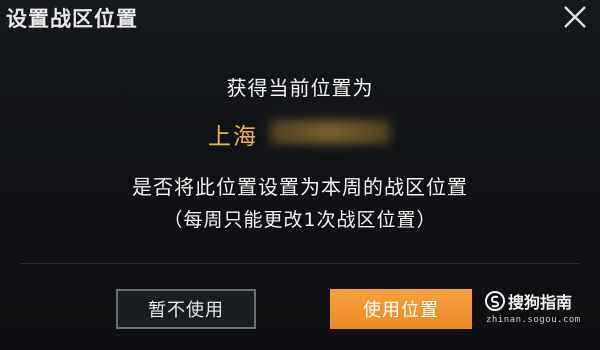 This screenshot has height=350, width=600. Describe the element at coordinates (300, 187) in the screenshot. I see `confirm-question: 是否将此位置设置为本周的战区位置` at that location.